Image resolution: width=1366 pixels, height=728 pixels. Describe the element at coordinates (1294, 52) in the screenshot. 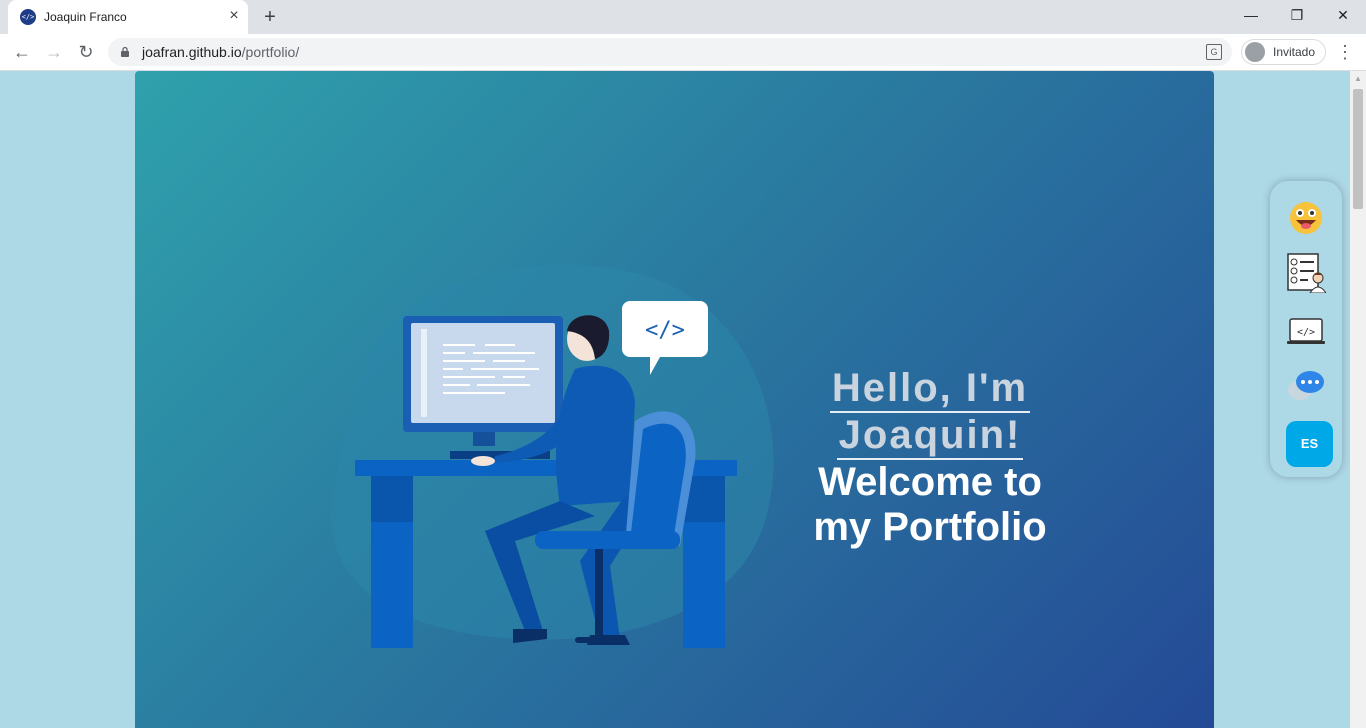

I see `profile-label: Invitado` at that location.